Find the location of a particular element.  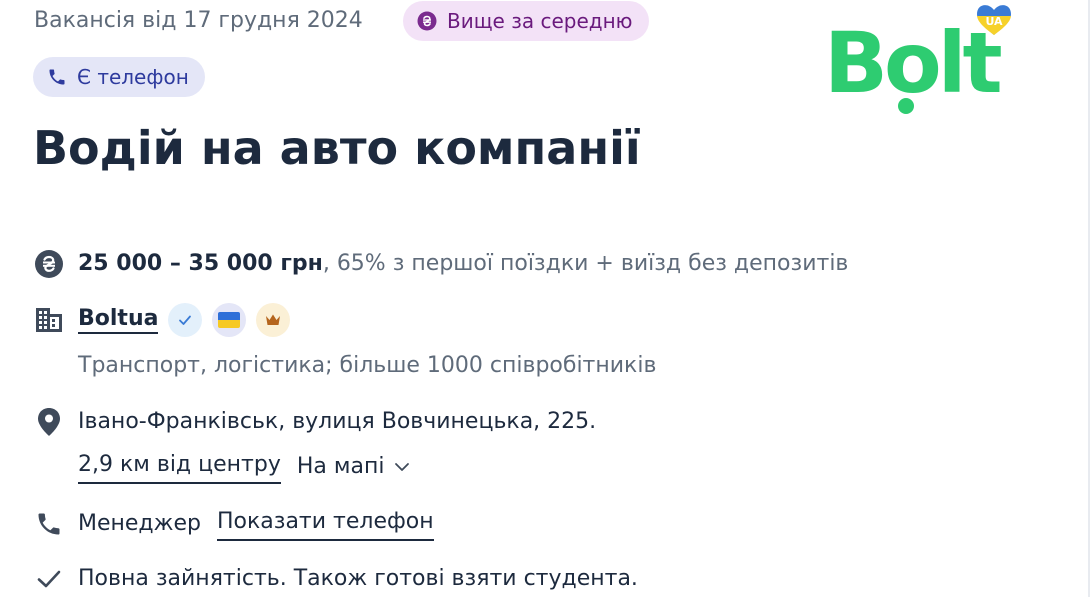

show-phone-link: Показати телефон is located at coordinates (325, 524).